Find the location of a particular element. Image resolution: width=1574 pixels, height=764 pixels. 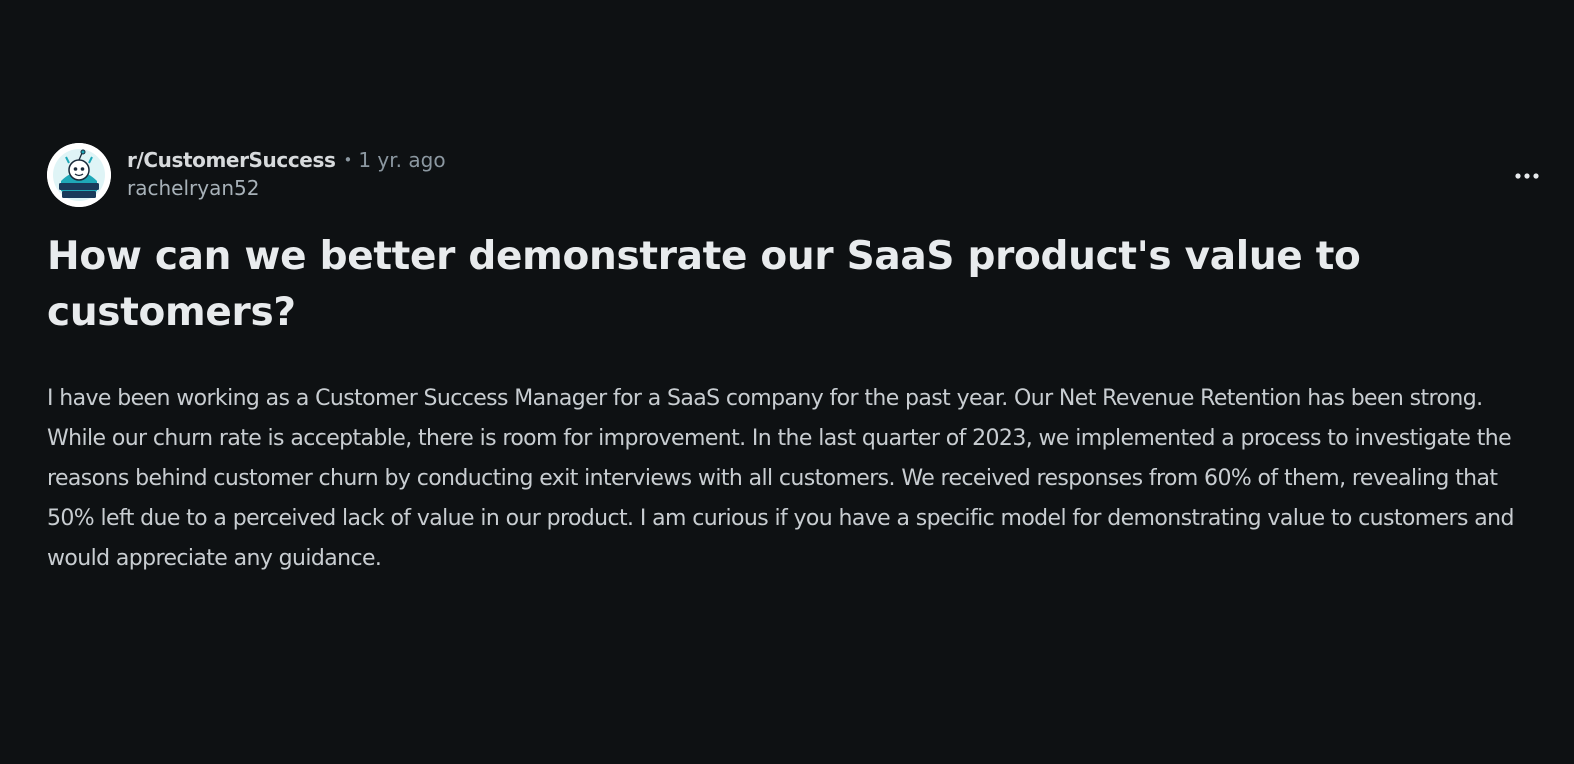

more-options-button is located at coordinates (1527, 176).